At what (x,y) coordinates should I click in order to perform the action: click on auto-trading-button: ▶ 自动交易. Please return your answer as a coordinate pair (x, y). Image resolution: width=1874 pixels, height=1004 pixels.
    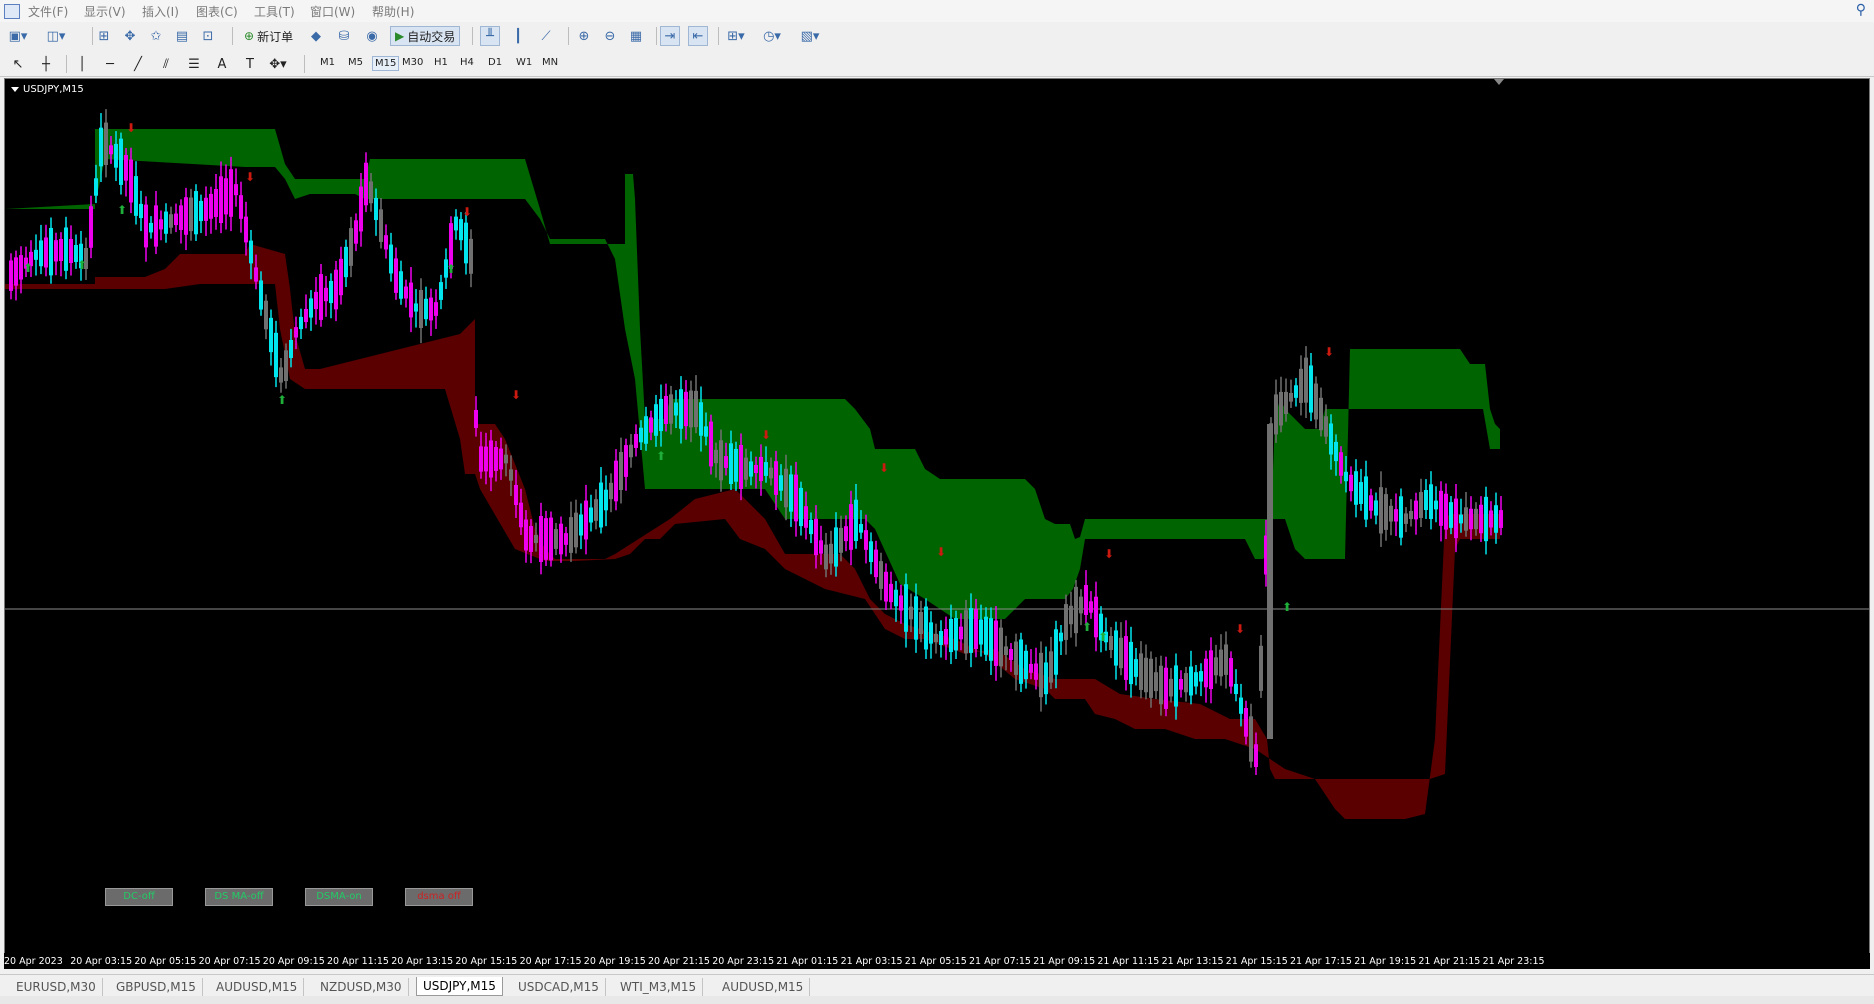
    Looking at the image, I should click on (425, 36).